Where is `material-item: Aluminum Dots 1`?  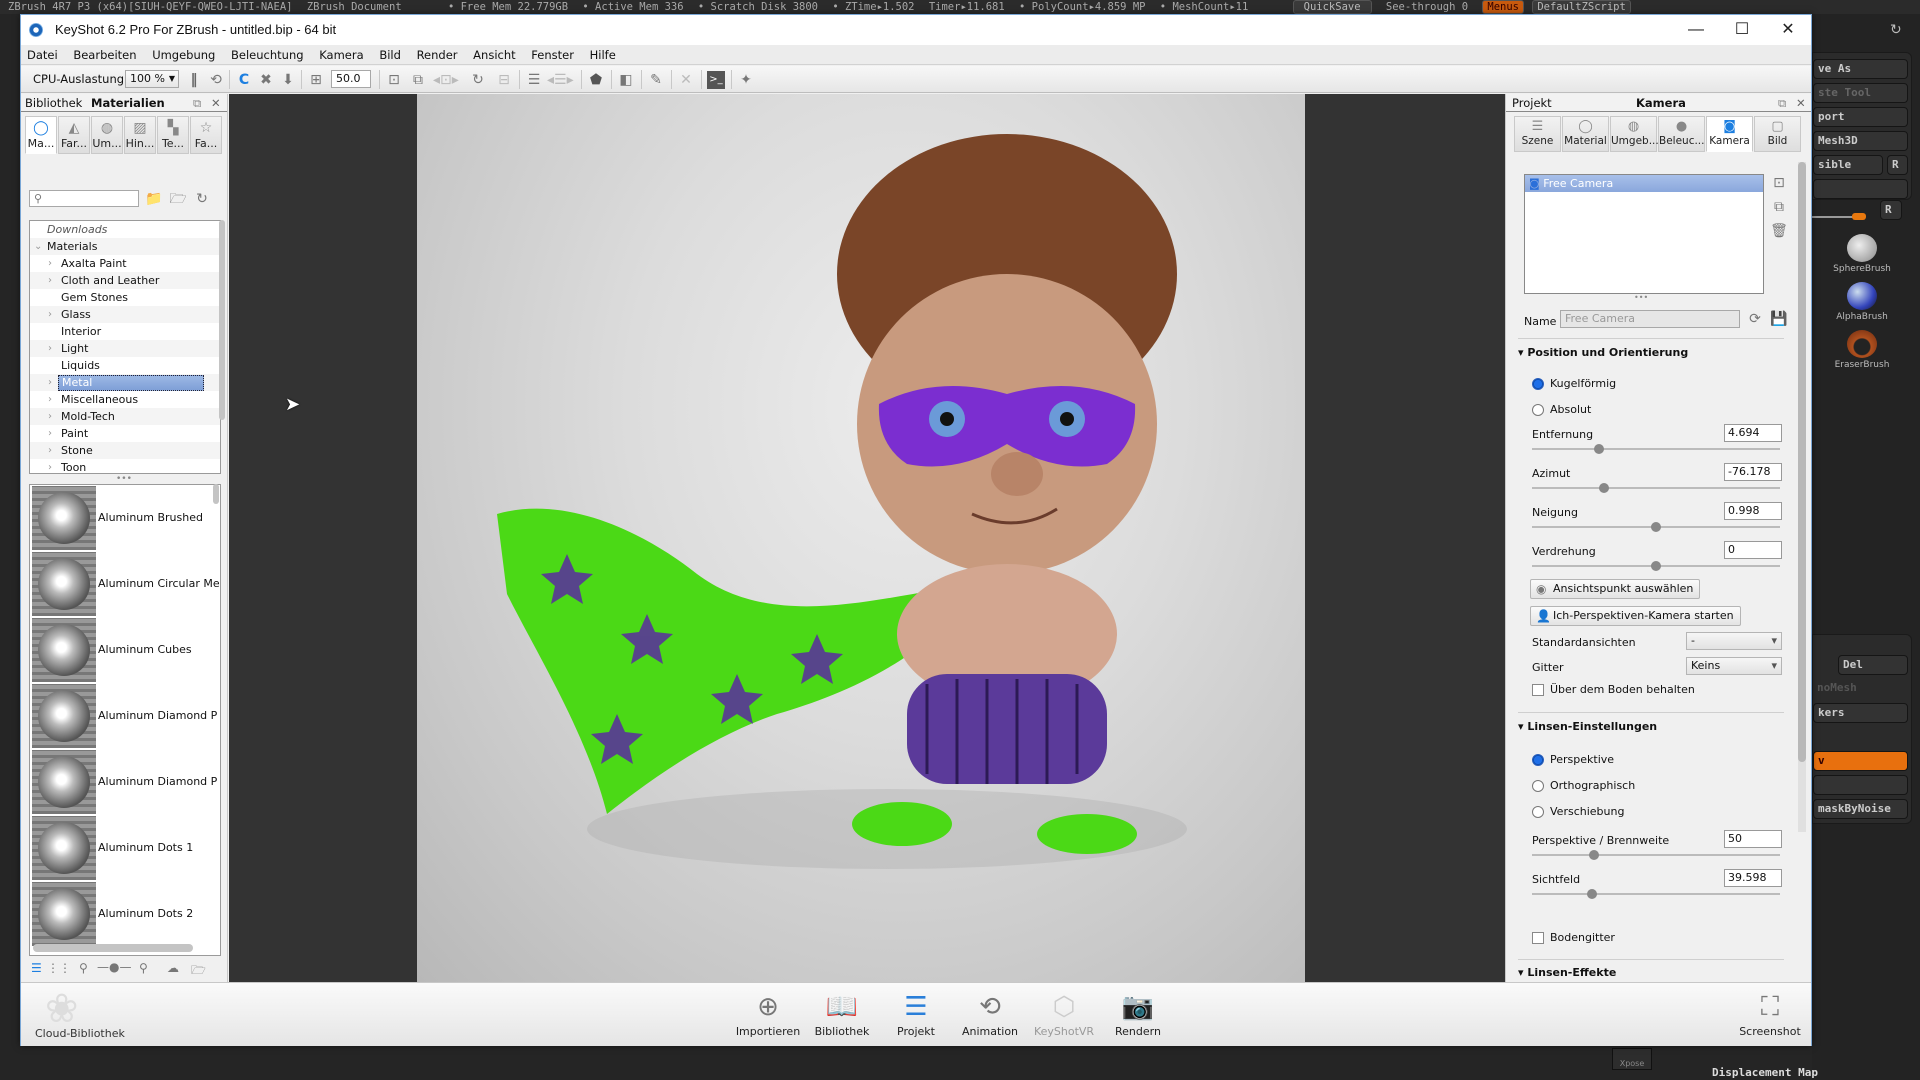 material-item: Aluminum Dots 1 is located at coordinates (125, 848).